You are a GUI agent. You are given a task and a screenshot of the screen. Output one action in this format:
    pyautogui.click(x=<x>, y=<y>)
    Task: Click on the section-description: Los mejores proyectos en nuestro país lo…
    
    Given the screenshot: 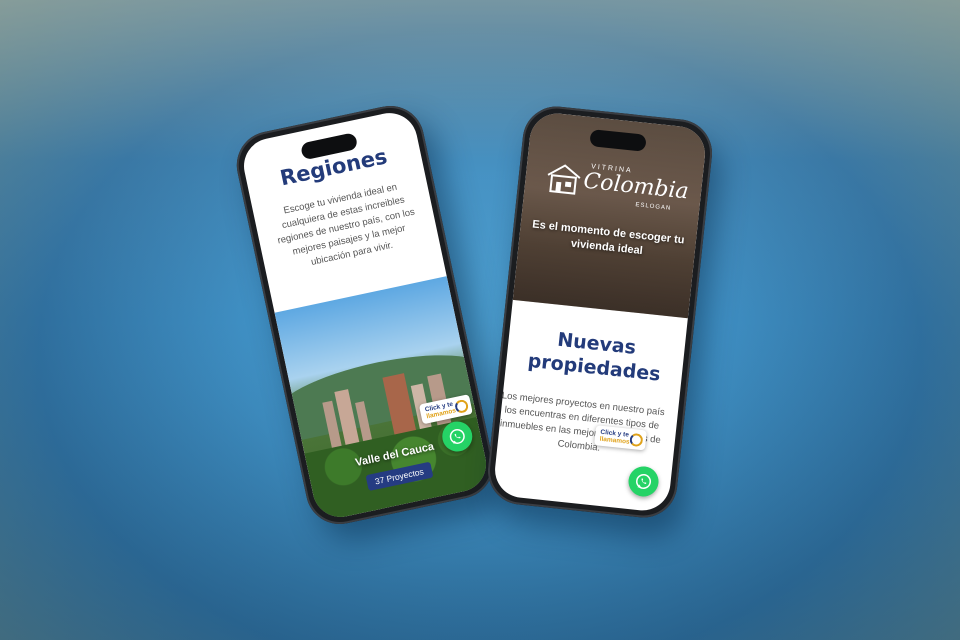 What is the action you would take?
    pyautogui.click(x=582, y=422)
    